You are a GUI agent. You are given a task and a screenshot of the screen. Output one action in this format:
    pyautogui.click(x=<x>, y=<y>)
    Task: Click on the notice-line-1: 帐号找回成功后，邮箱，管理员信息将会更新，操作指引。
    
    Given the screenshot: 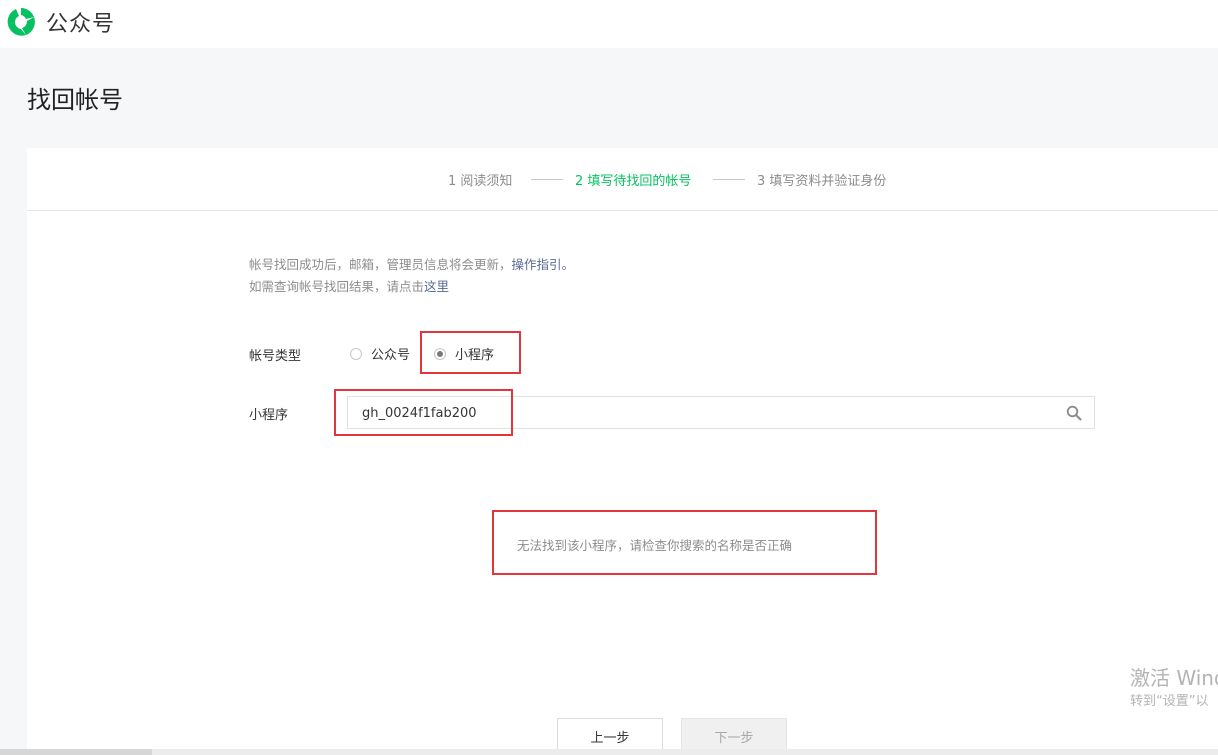 What is the action you would take?
    pyautogui.click(x=411, y=263)
    